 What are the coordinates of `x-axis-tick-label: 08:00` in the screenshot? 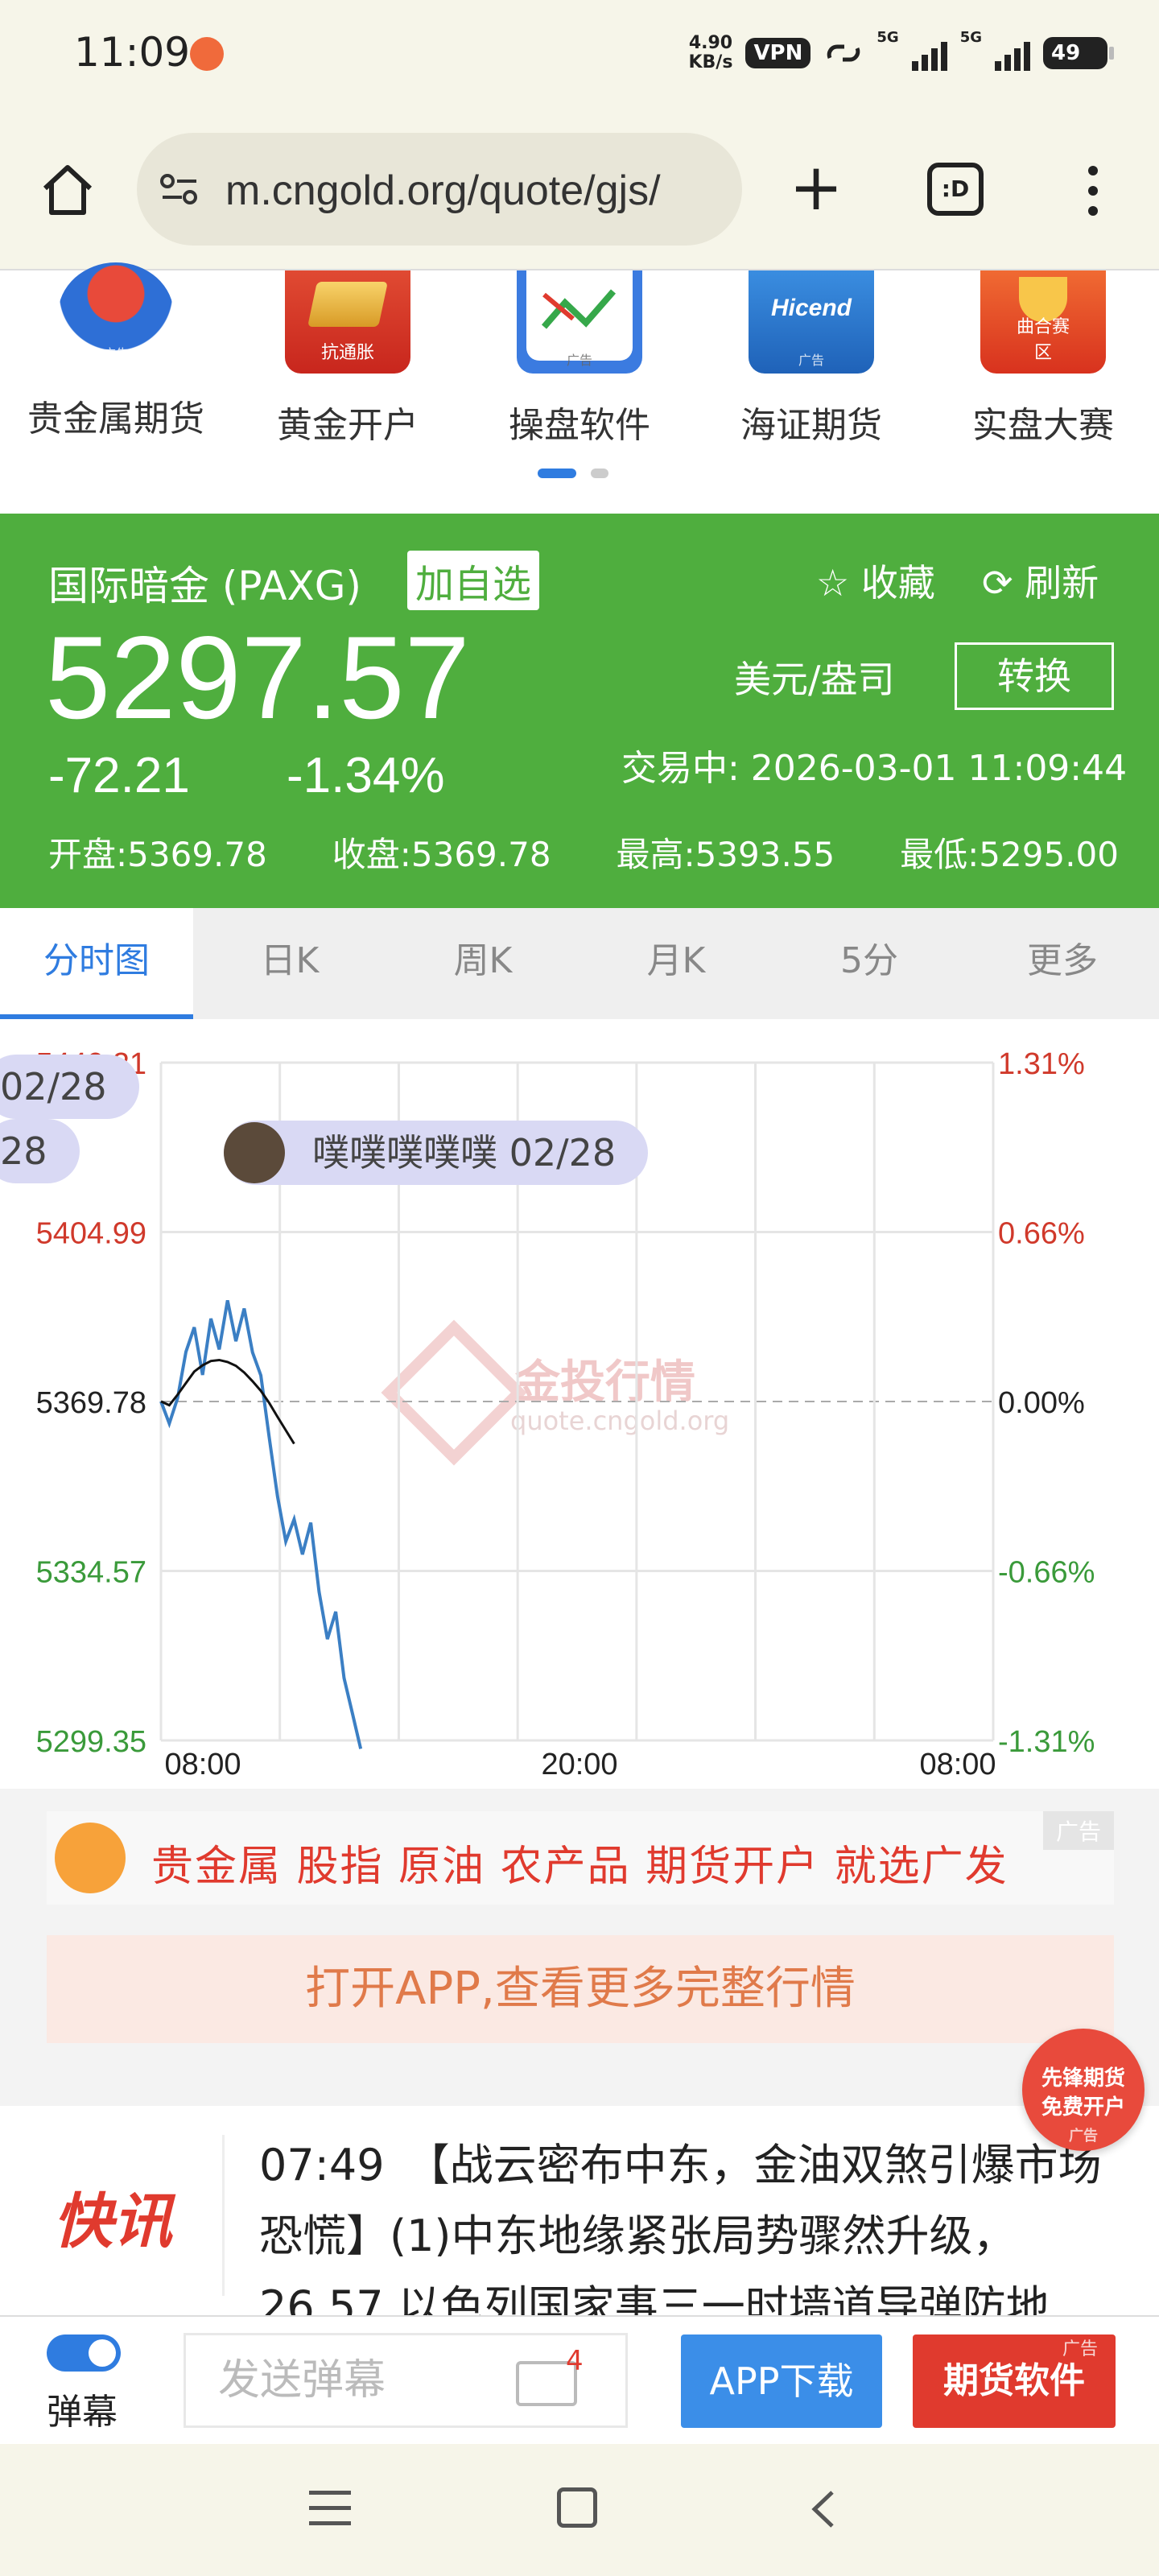 It's located at (957, 1765).